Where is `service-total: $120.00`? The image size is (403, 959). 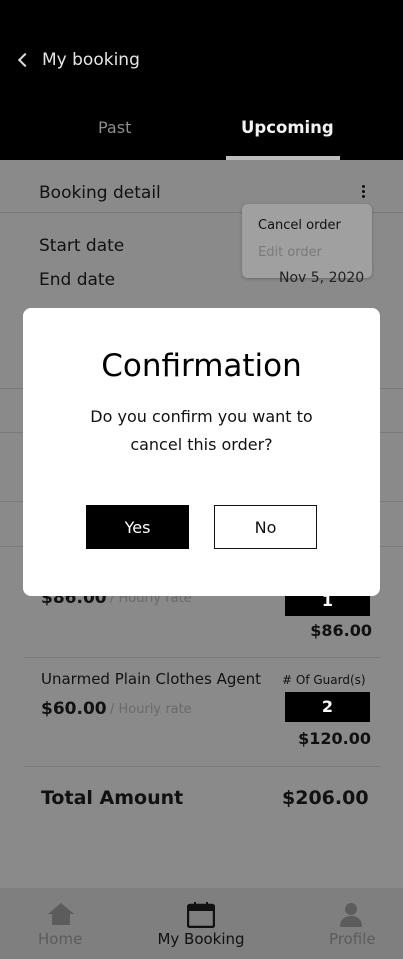 service-total: $120.00 is located at coordinates (334, 738).